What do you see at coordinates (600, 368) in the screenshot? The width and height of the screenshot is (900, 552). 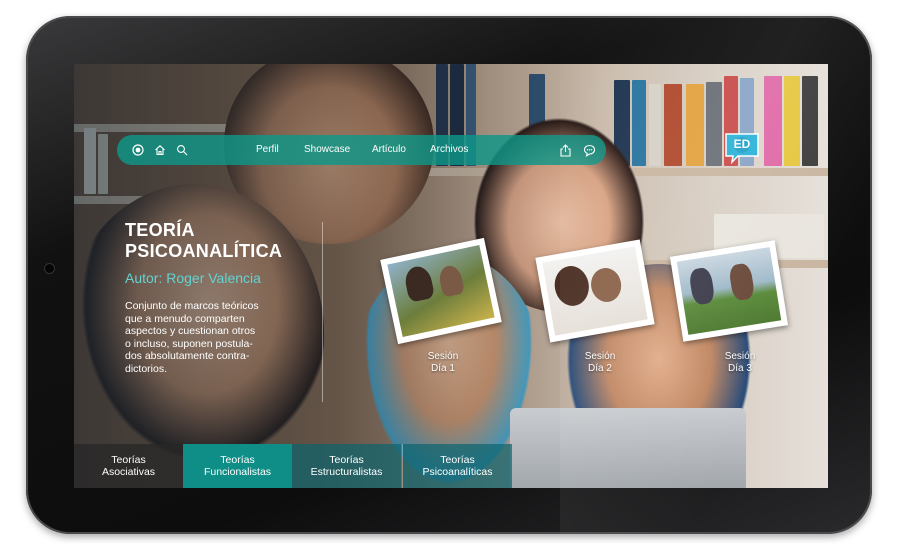 I see `session-line: Día 2` at bounding box center [600, 368].